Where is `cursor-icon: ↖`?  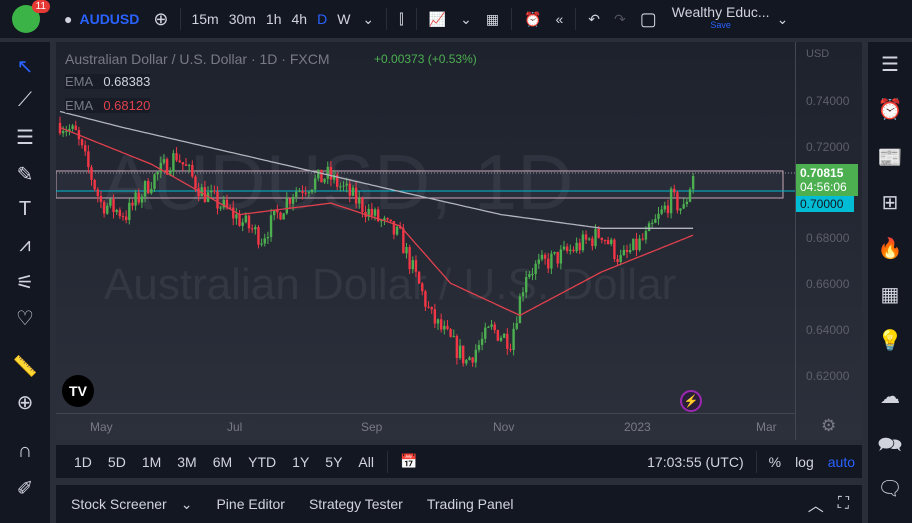 cursor-icon: ↖ is located at coordinates (25, 66).